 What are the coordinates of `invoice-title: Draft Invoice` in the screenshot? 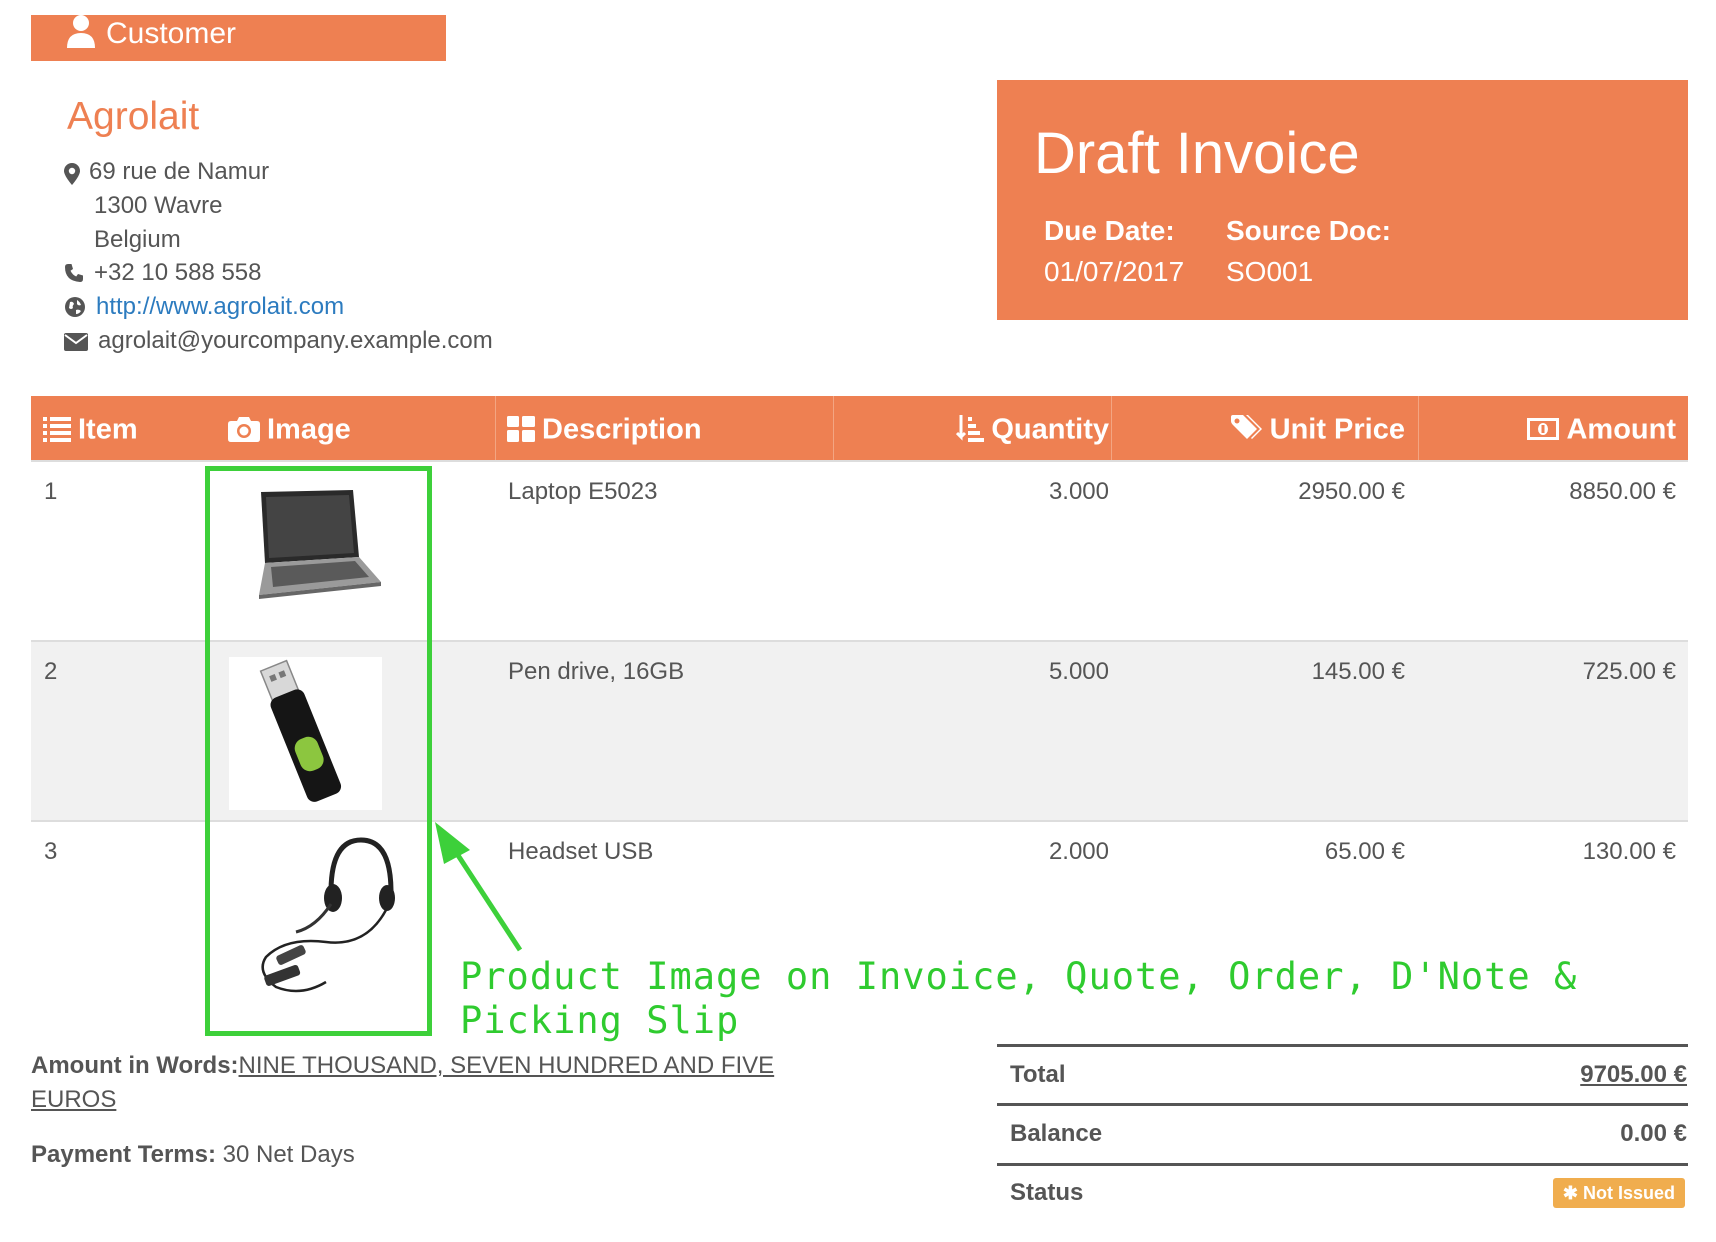 It's located at (1197, 153).